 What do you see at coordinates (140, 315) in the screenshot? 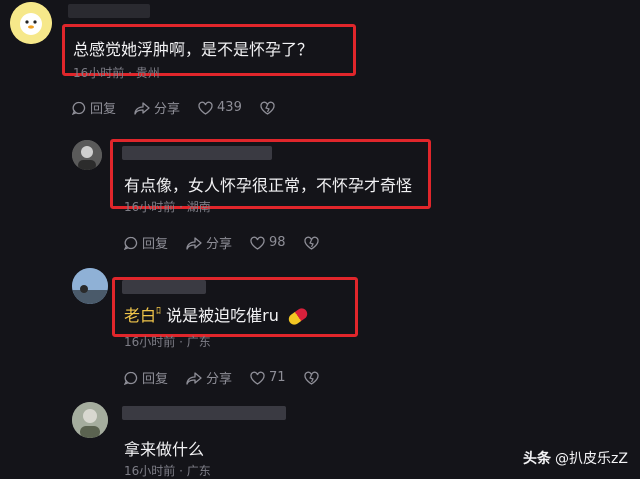
I see `nickname: 老白` at bounding box center [140, 315].